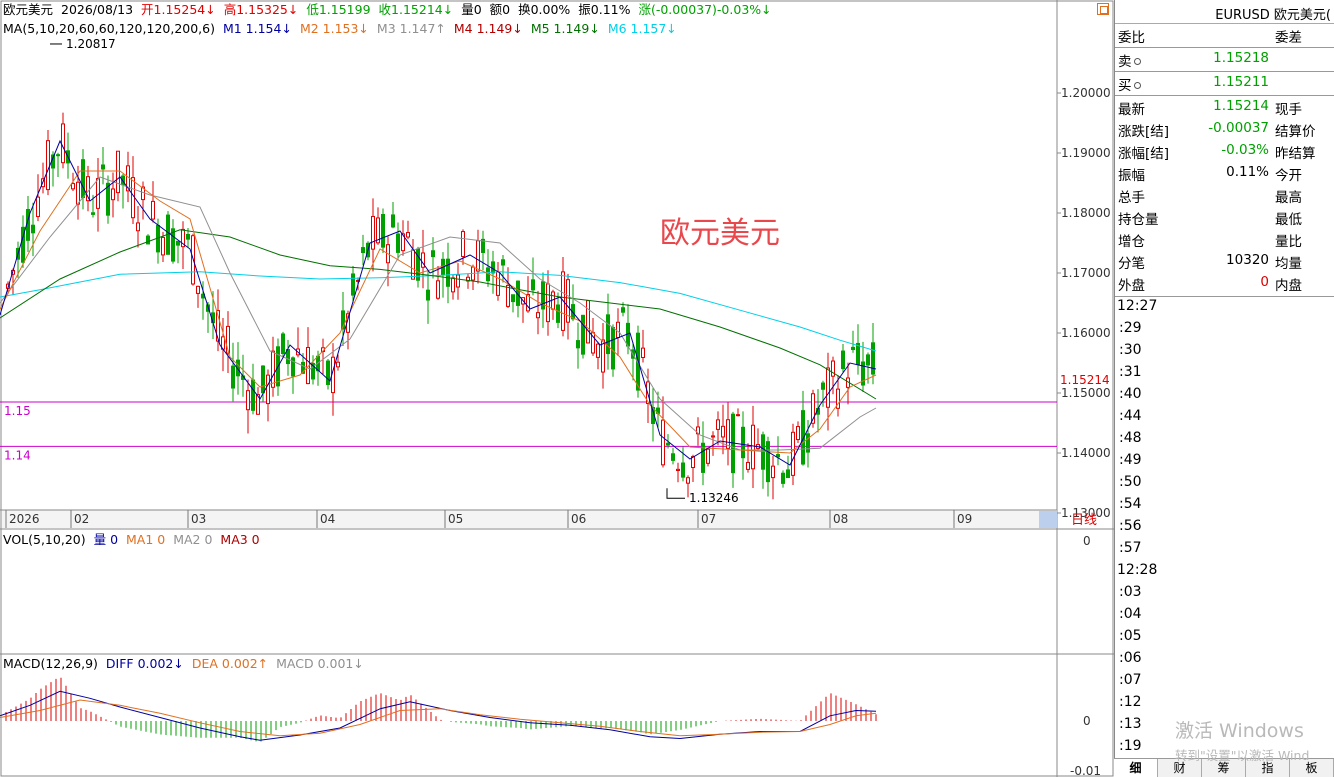 This screenshot has height=777, width=1334. I want to click on tick-time: :07, so click(1130, 680).